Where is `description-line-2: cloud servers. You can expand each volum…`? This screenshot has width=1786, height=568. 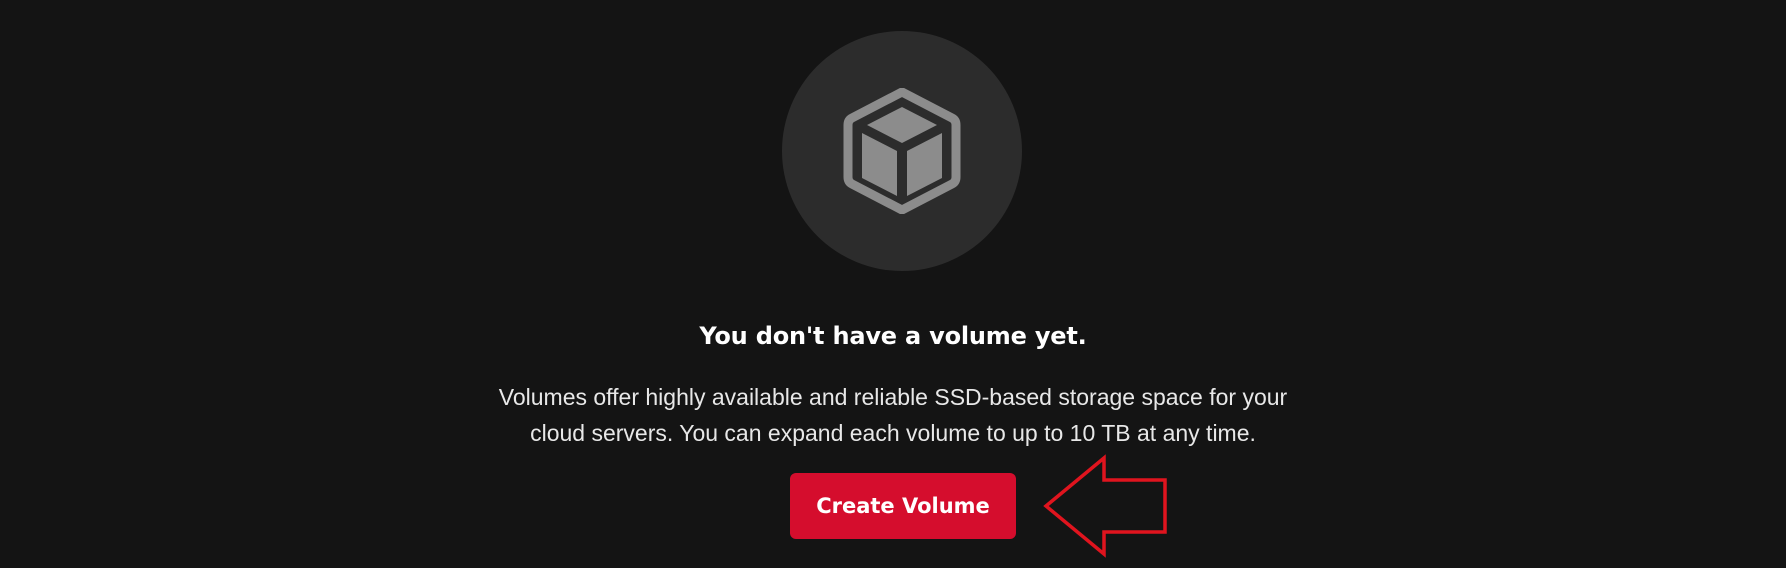 description-line-2: cloud servers. You can expand each volum… is located at coordinates (893, 433).